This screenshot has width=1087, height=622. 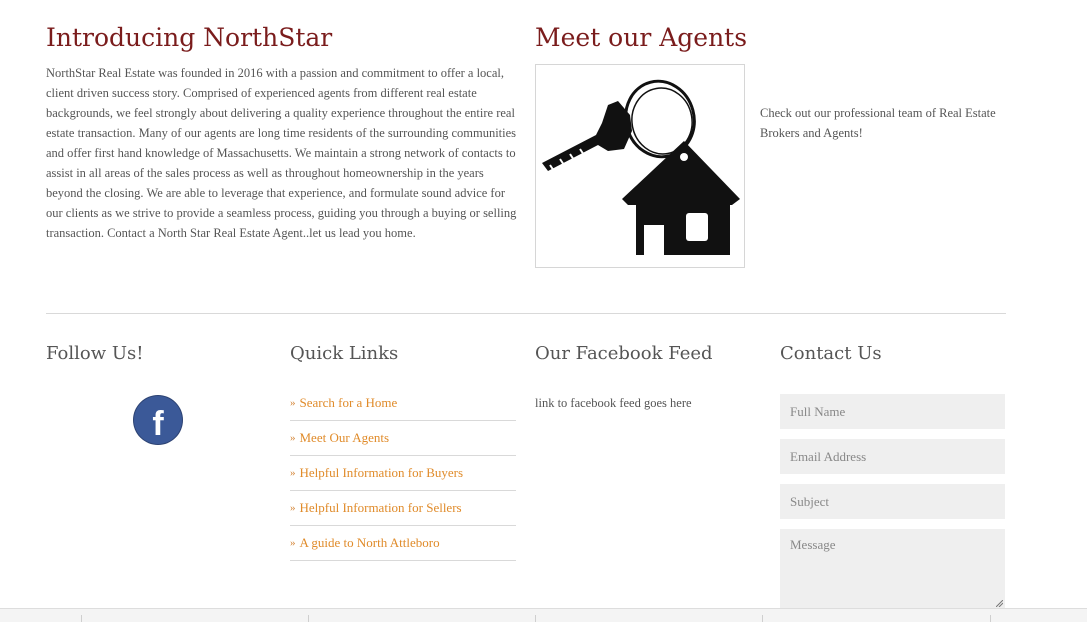 What do you see at coordinates (95, 353) in the screenshot?
I see `follow-heading: Follow Us!` at bounding box center [95, 353].